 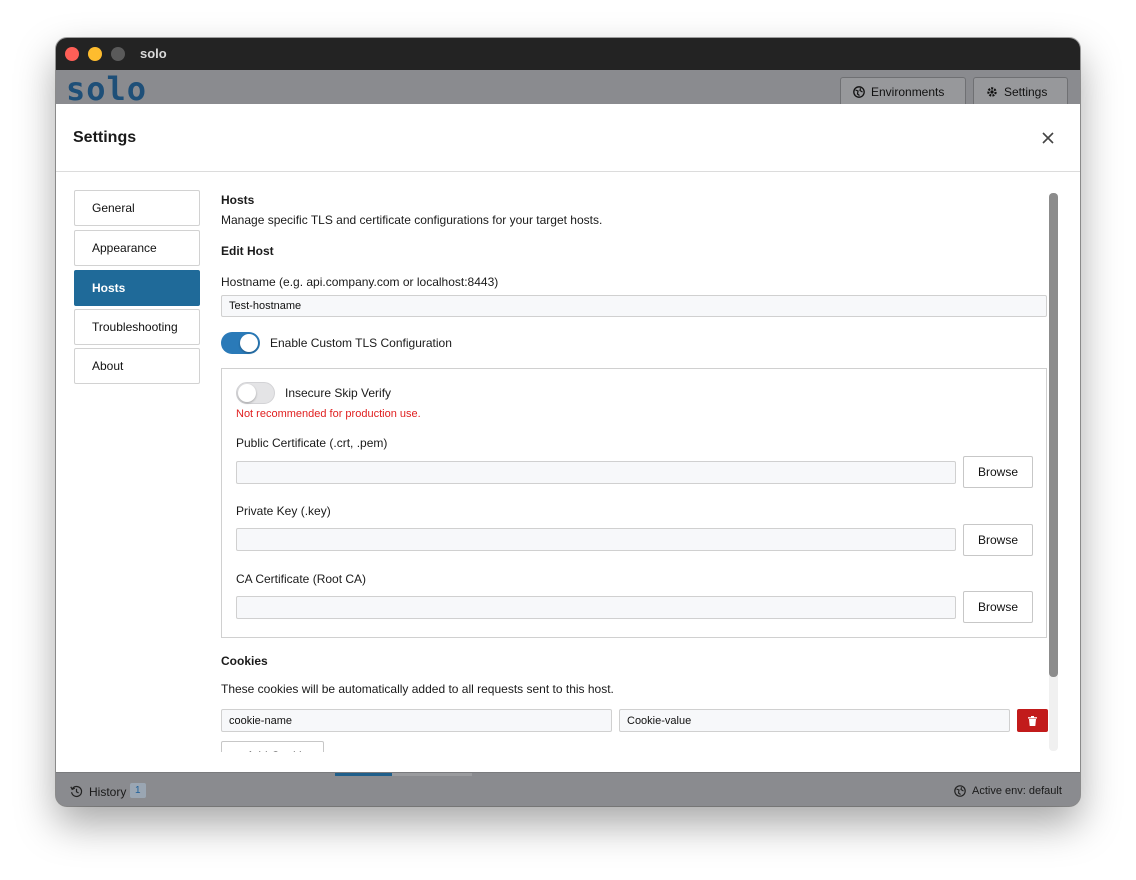 What do you see at coordinates (992, 91) in the screenshot?
I see `gear-icon` at bounding box center [992, 91].